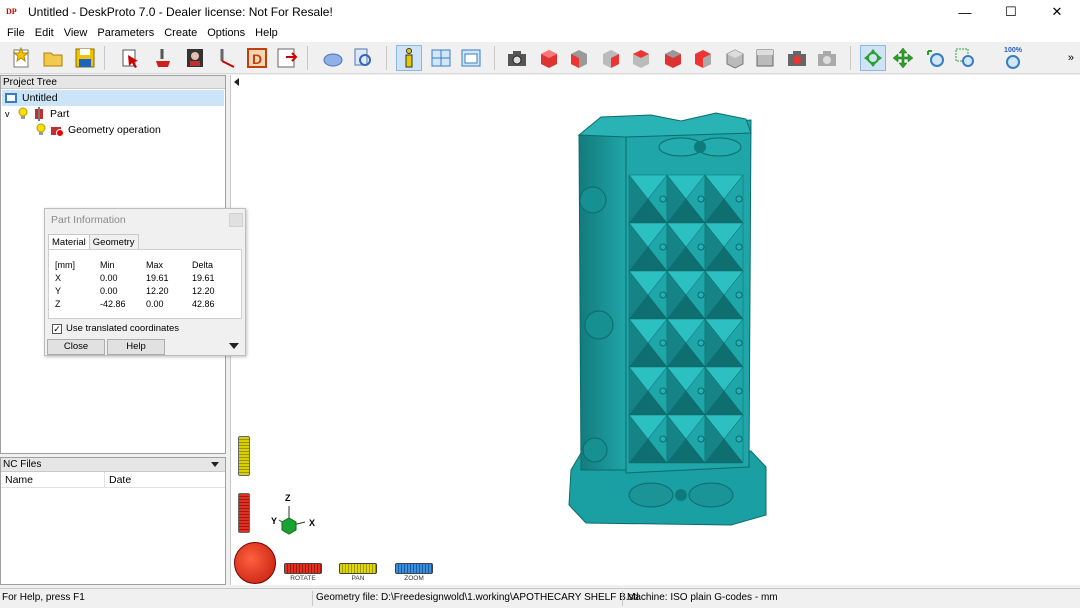 This screenshot has height=608, width=1080. Describe the element at coordinates (358, 578) in the screenshot. I see `pan-label: PAN` at that location.